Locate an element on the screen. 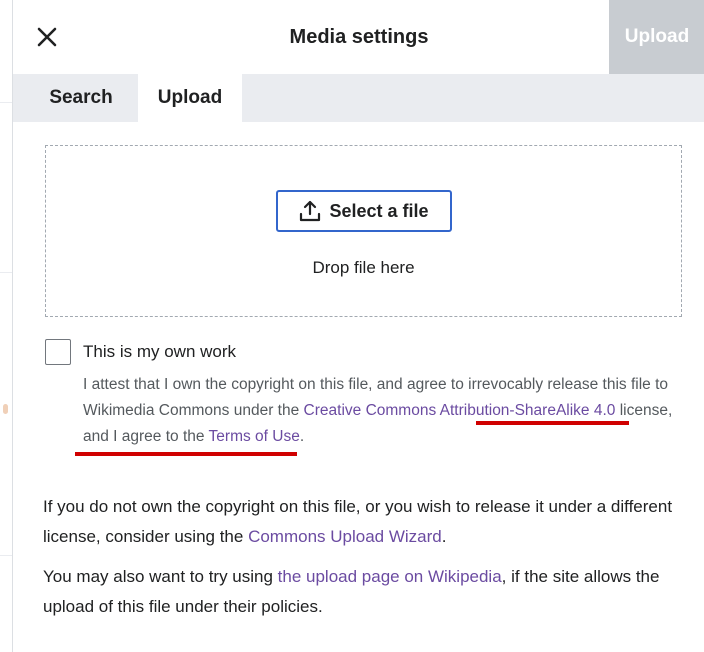  dialog-header: Media settings Upload is located at coordinates (358, 37).